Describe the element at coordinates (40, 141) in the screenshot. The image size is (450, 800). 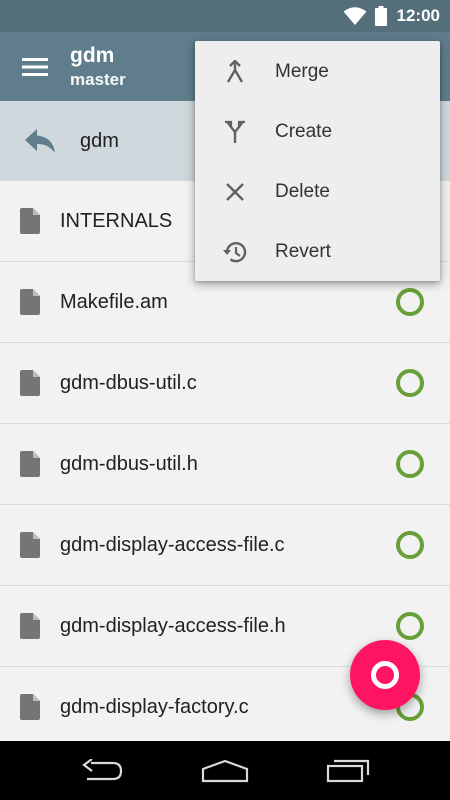
I see `back-arrow-icon` at that location.